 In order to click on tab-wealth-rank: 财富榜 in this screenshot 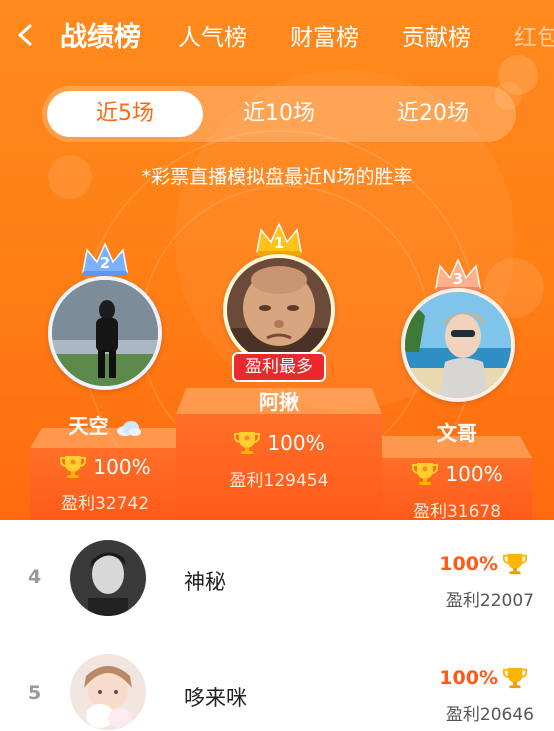, I will do `click(324, 35)`.